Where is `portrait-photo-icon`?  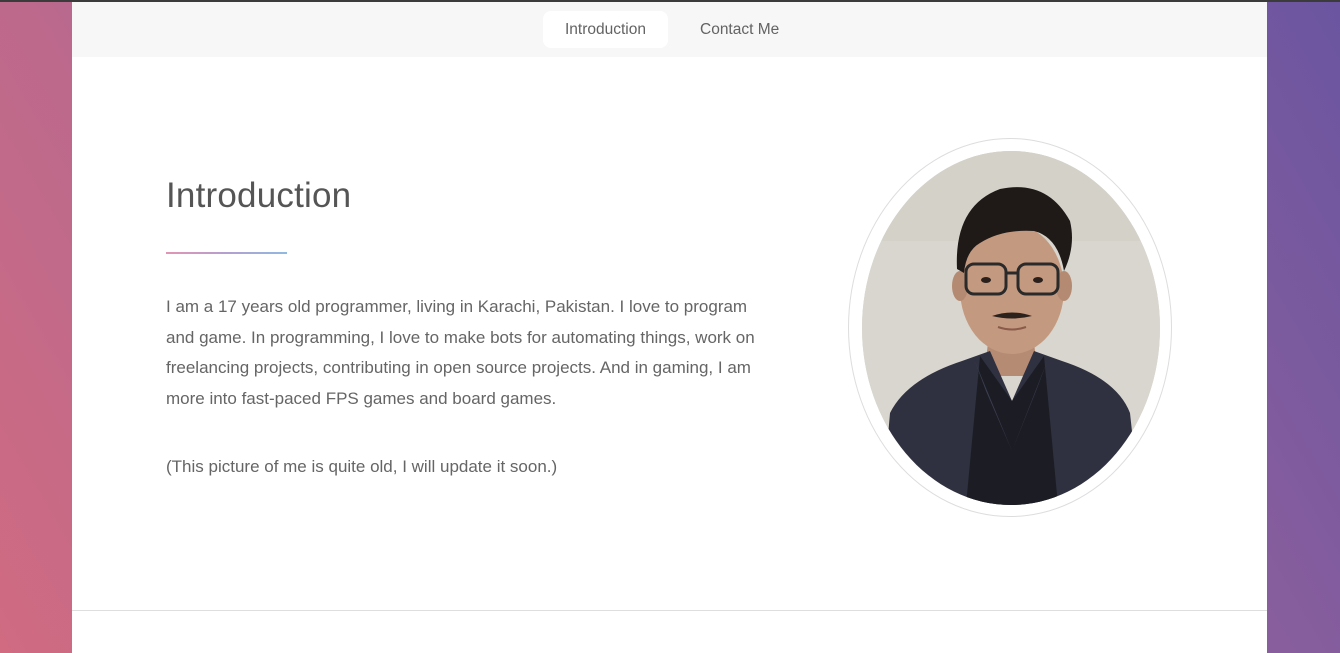 portrait-photo-icon is located at coordinates (1011, 328).